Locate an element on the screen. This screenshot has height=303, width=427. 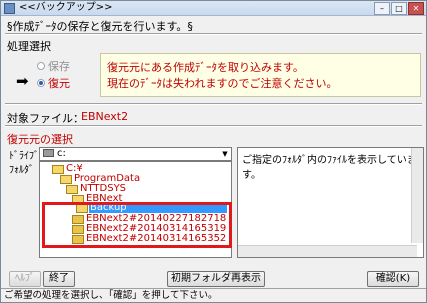
target-file-label: 対象ファイル： is located at coordinates (45, 118).